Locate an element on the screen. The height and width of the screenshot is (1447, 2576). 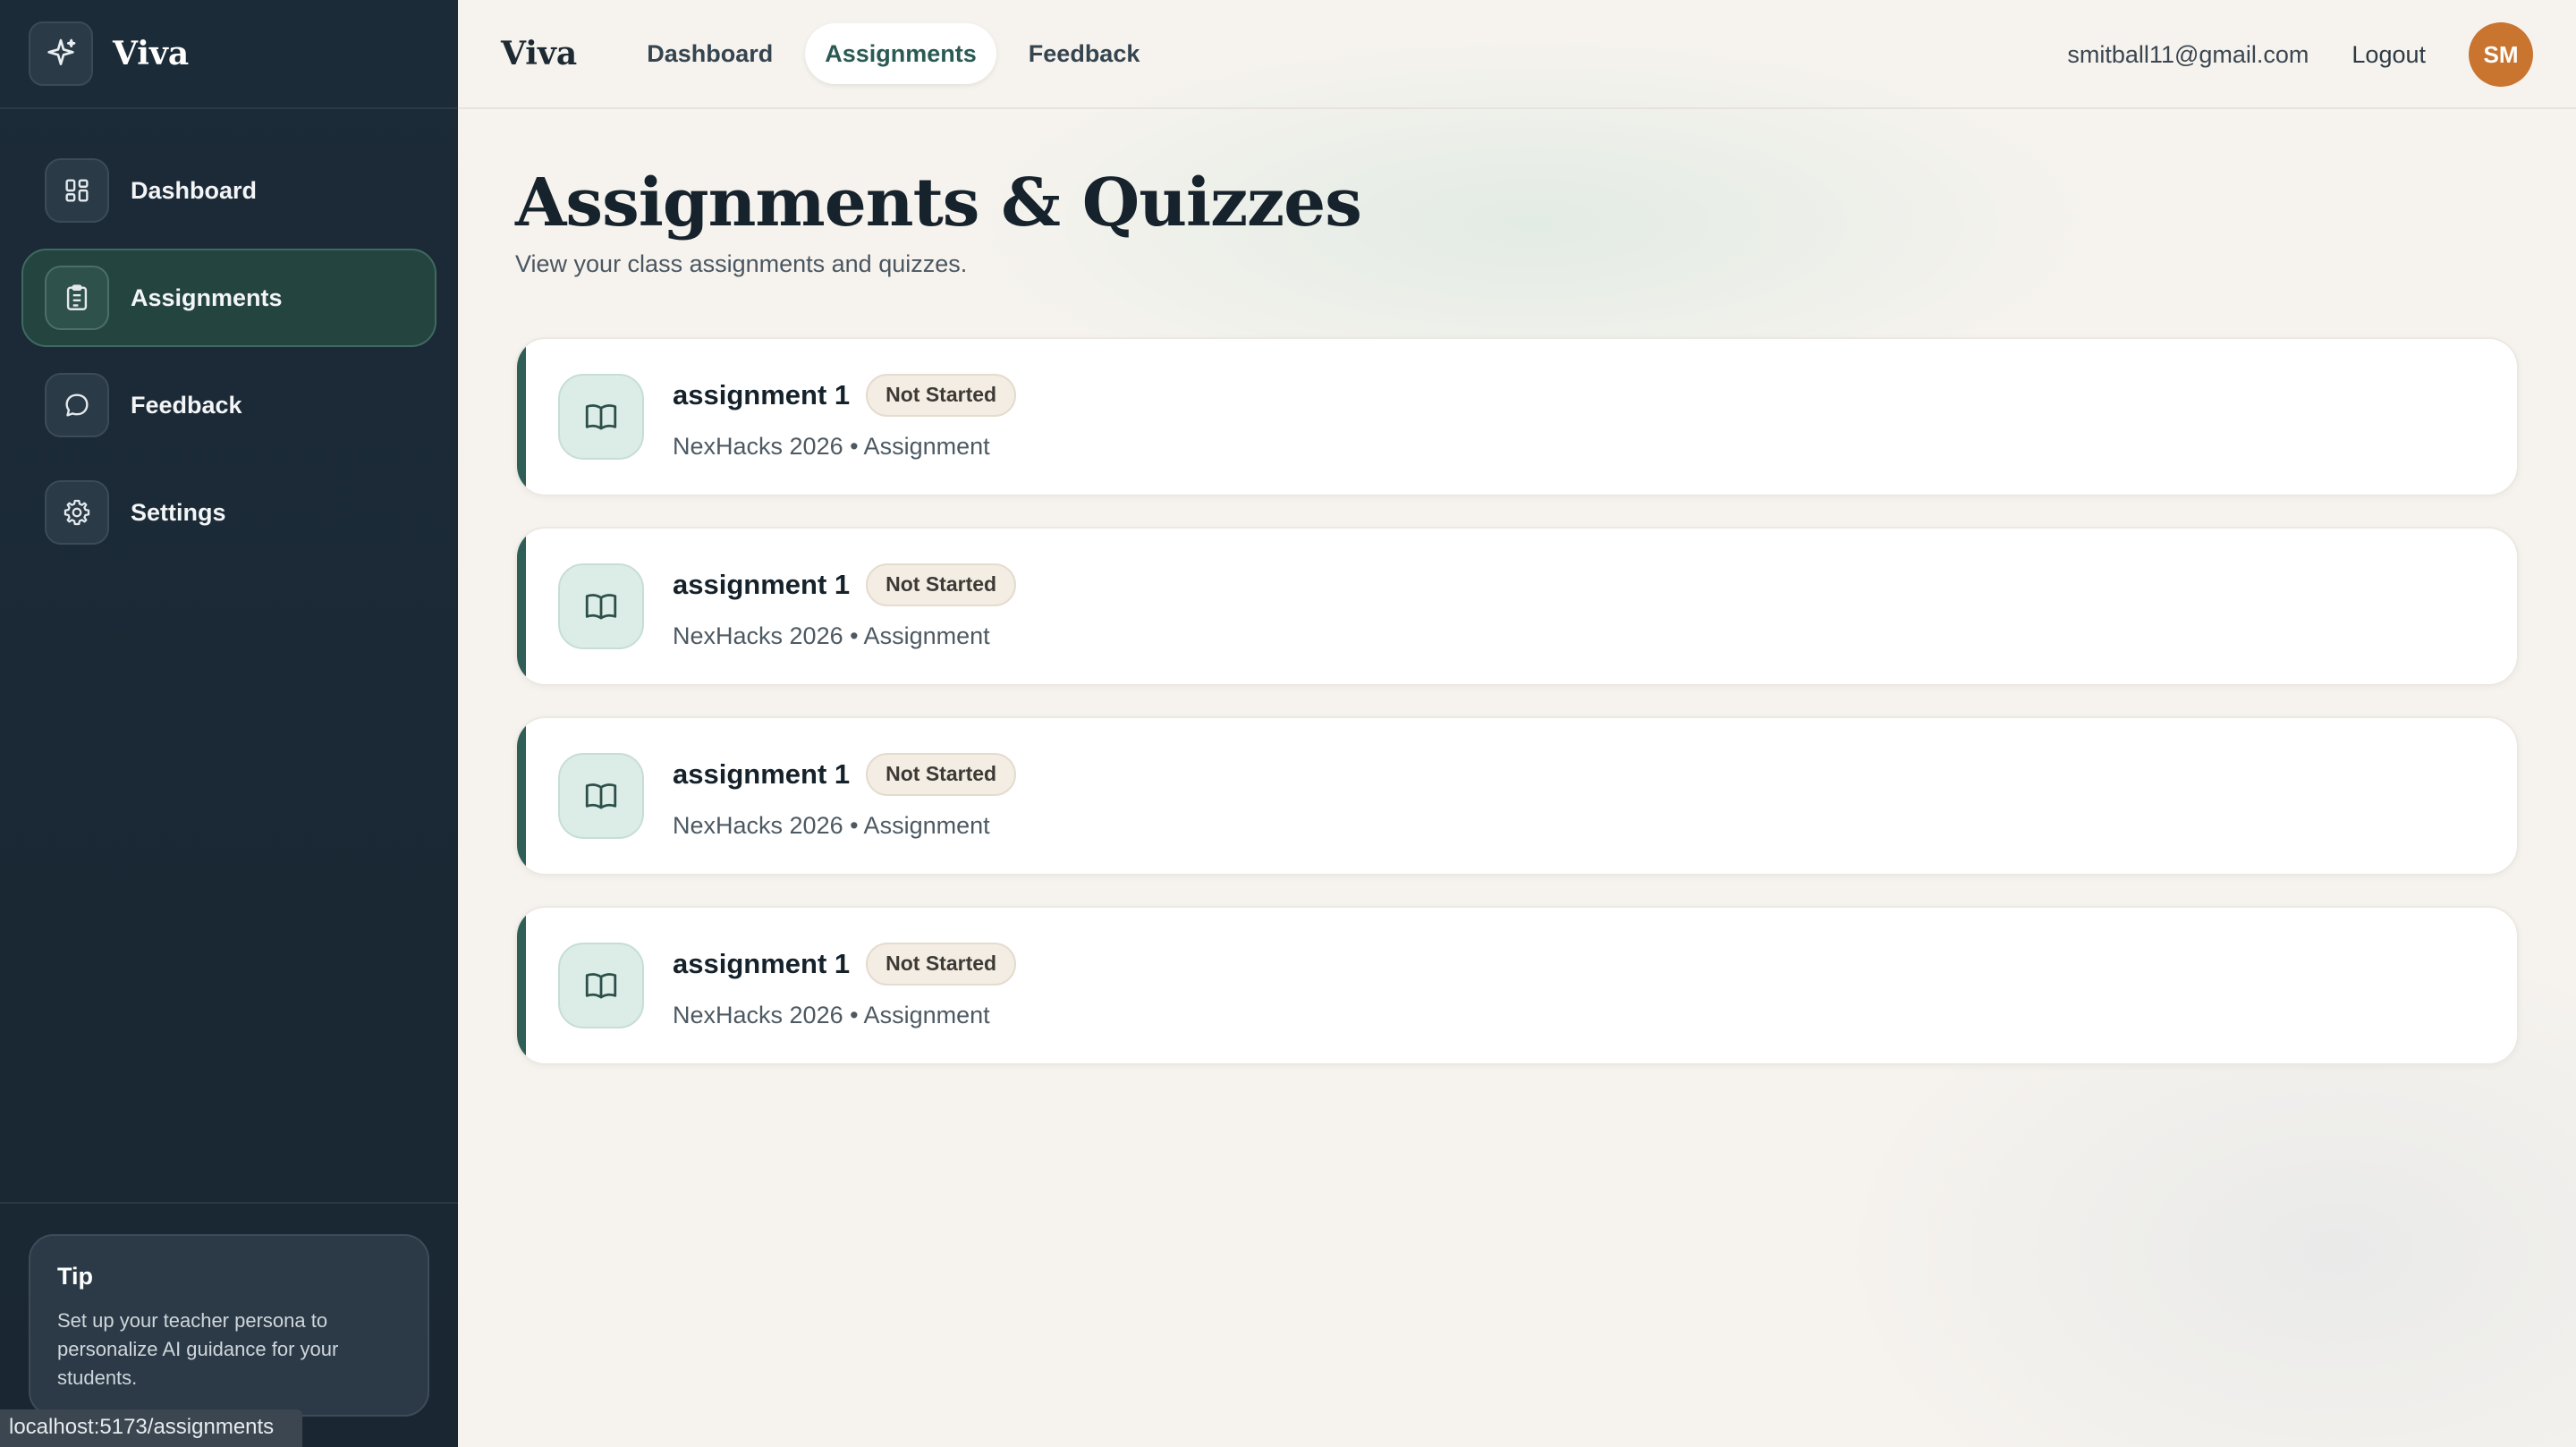
sidebar-item-label: Dashboard is located at coordinates (194, 190).